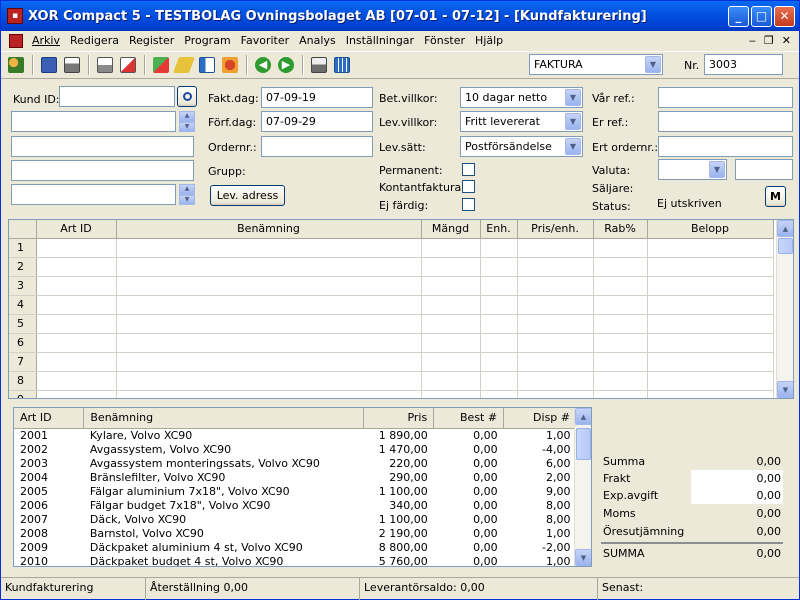  Describe the element at coordinates (752, 40) in the screenshot. I see `mdi-minimize-button: ‒` at that location.